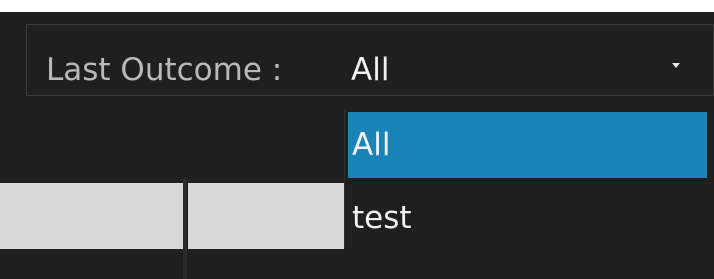 The width and height of the screenshot is (714, 279). Describe the element at coordinates (164, 70) in the screenshot. I see `last-outcome-label: Last Outcome :` at that location.